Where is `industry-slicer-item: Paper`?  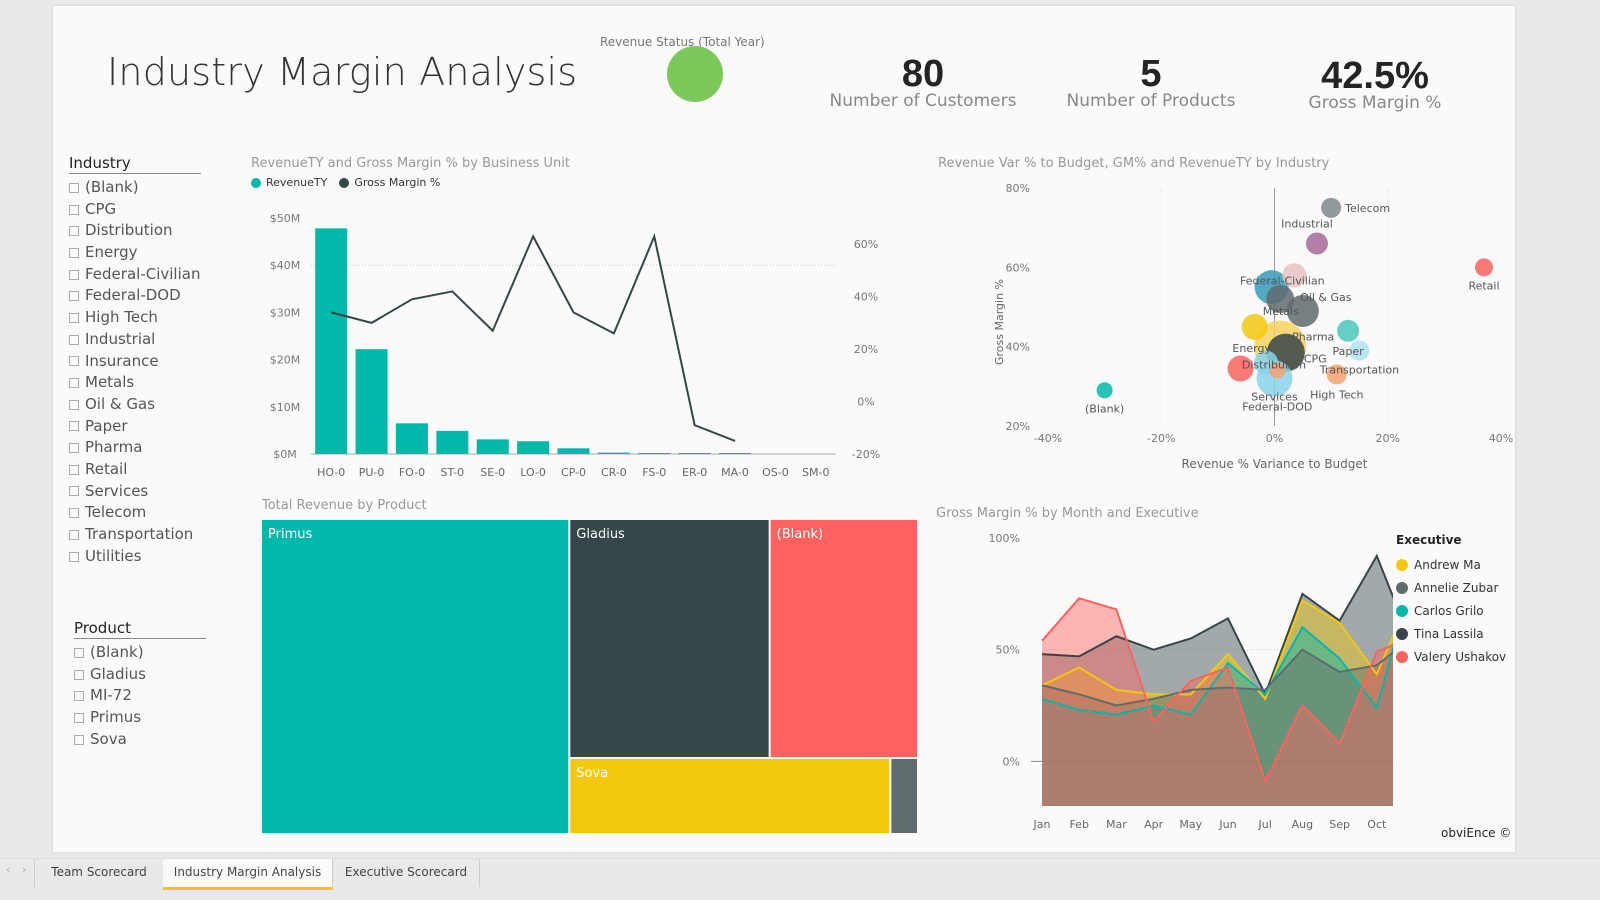
industry-slicer-item: Paper is located at coordinates (135, 427).